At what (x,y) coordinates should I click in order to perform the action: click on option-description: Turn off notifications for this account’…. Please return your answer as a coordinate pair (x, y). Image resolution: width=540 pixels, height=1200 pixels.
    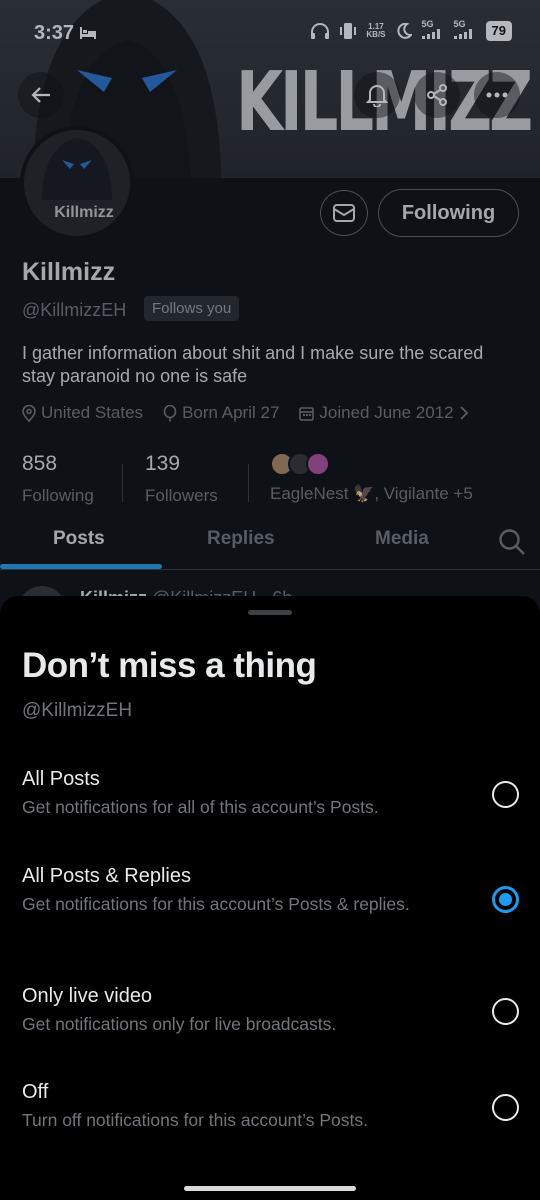
    Looking at the image, I should click on (195, 1120).